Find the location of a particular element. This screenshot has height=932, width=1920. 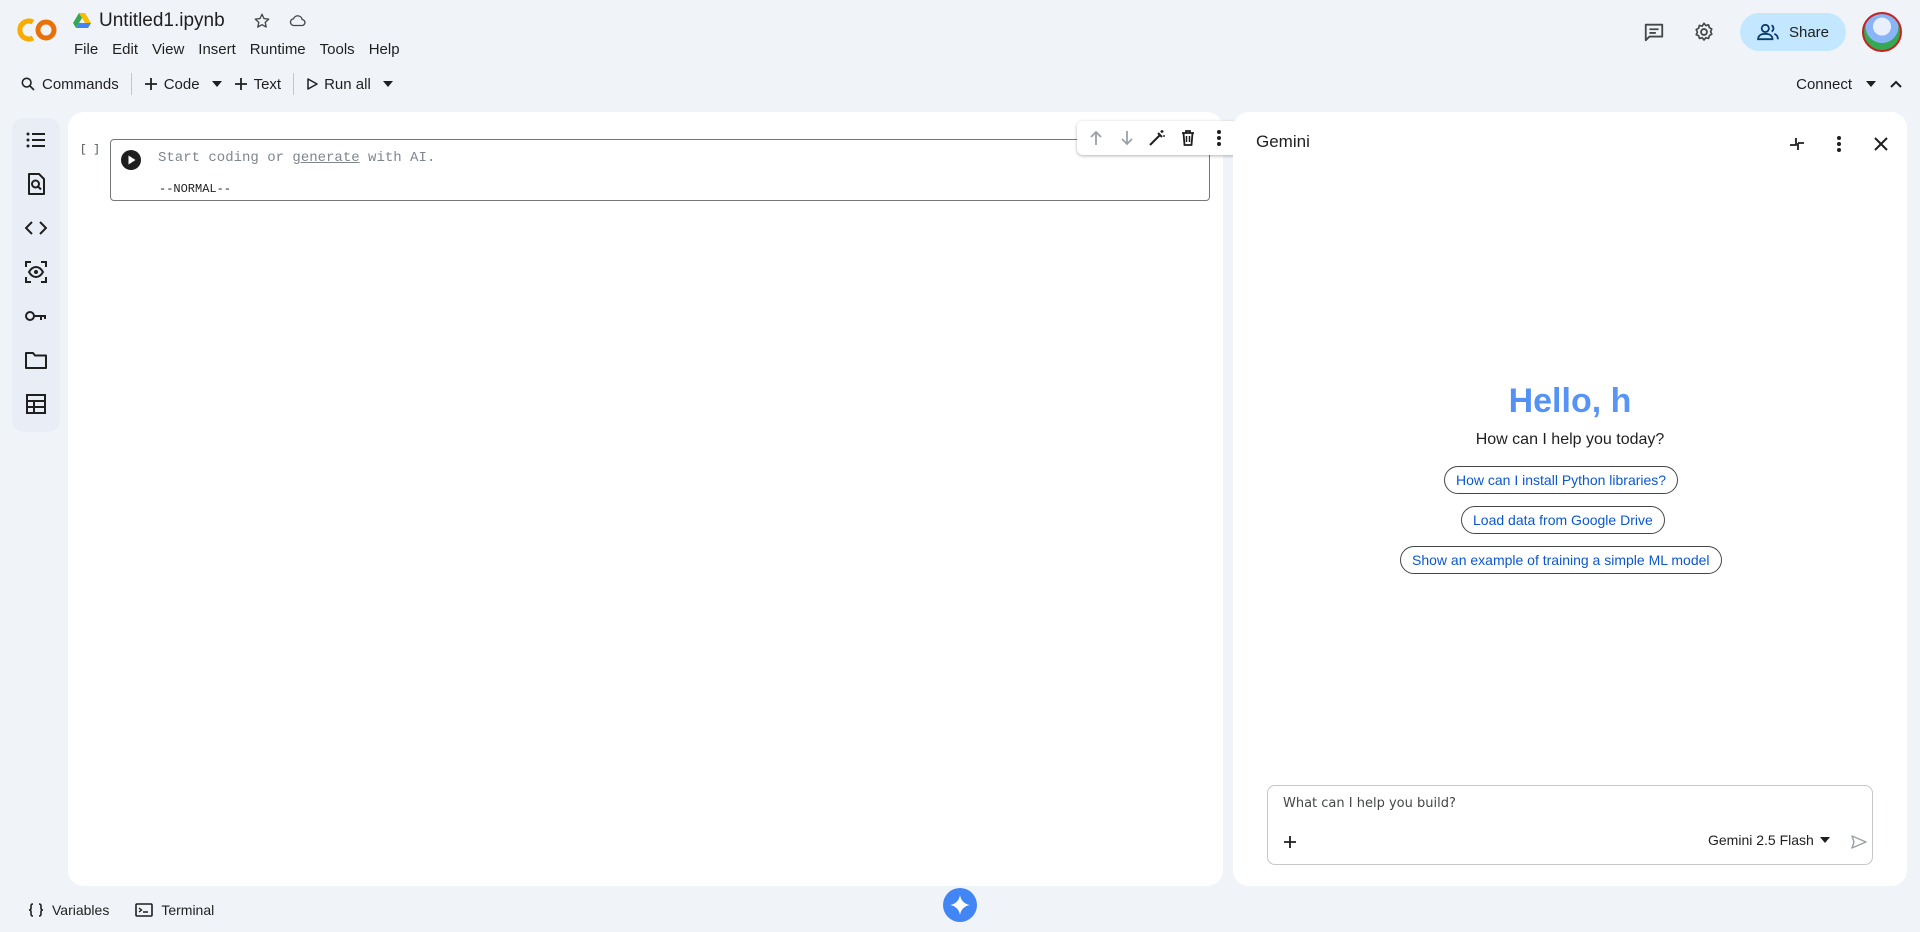

gemini-input-box: Gemini 2.5 Flash is located at coordinates (1570, 825).